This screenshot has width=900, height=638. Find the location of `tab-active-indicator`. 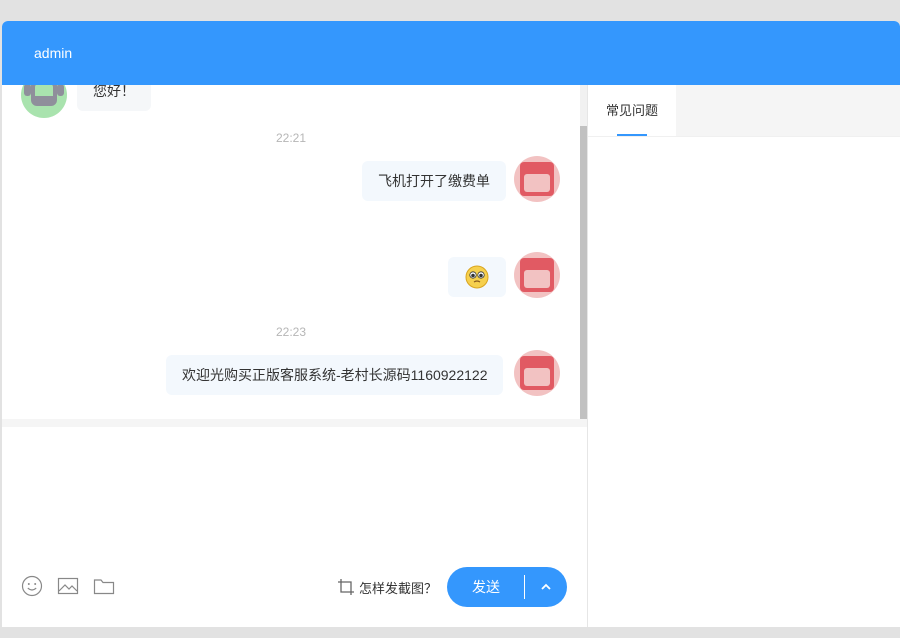

tab-active-indicator is located at coordinates (632, 135).